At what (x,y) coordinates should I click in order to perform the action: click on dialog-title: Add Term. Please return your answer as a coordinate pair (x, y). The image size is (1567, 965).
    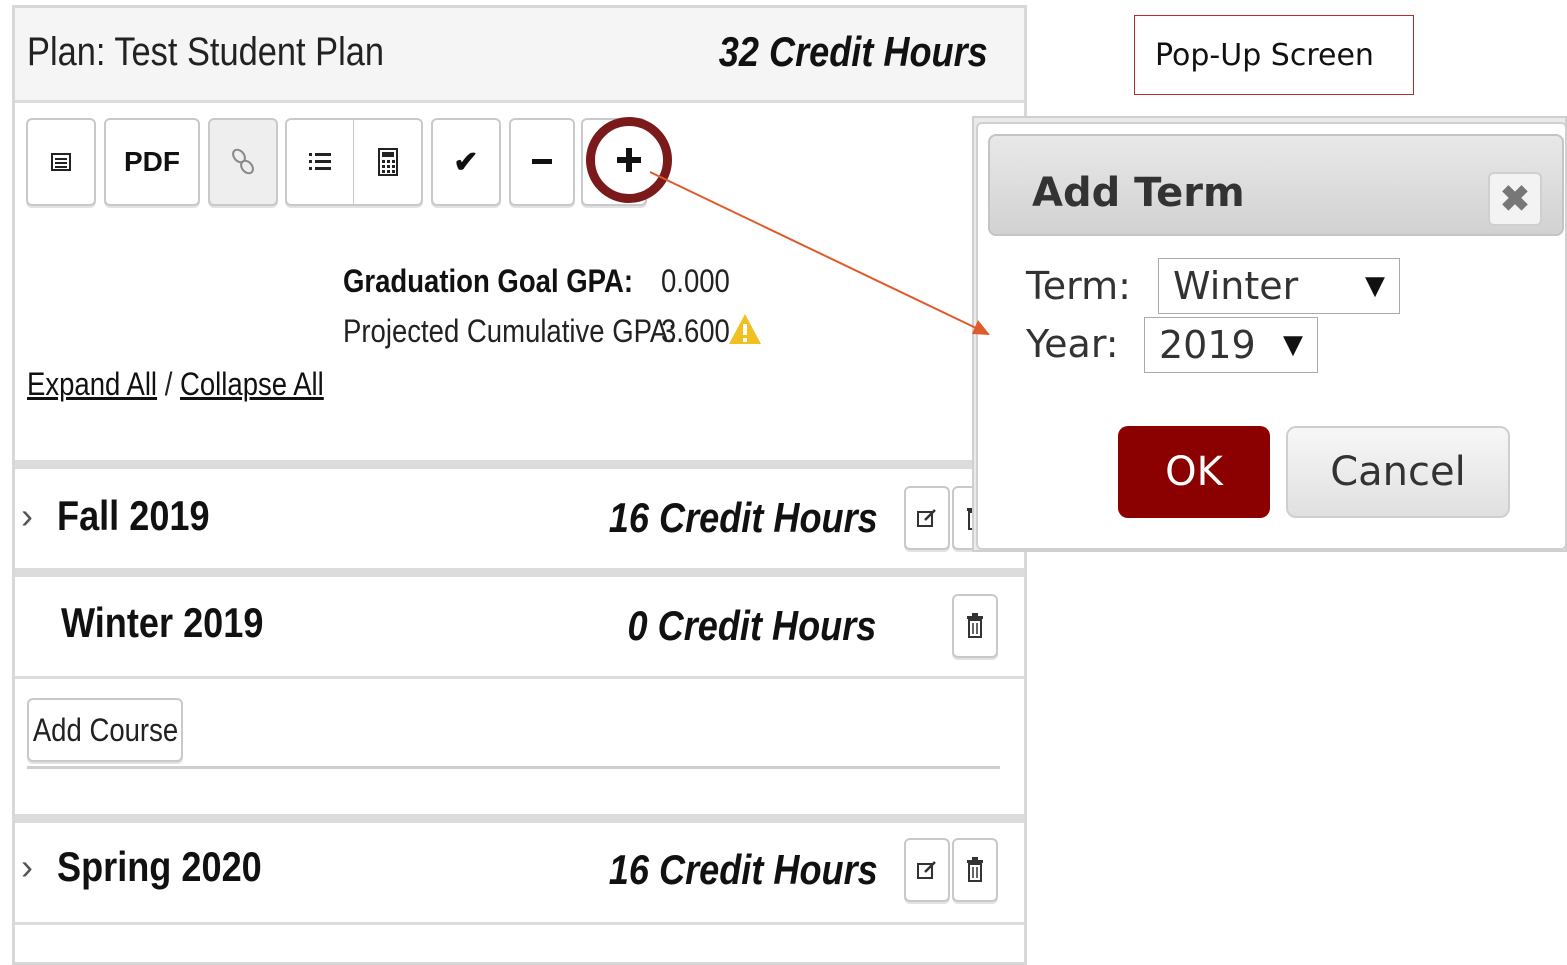
    Looking at the image, I should click on (1138, 193).